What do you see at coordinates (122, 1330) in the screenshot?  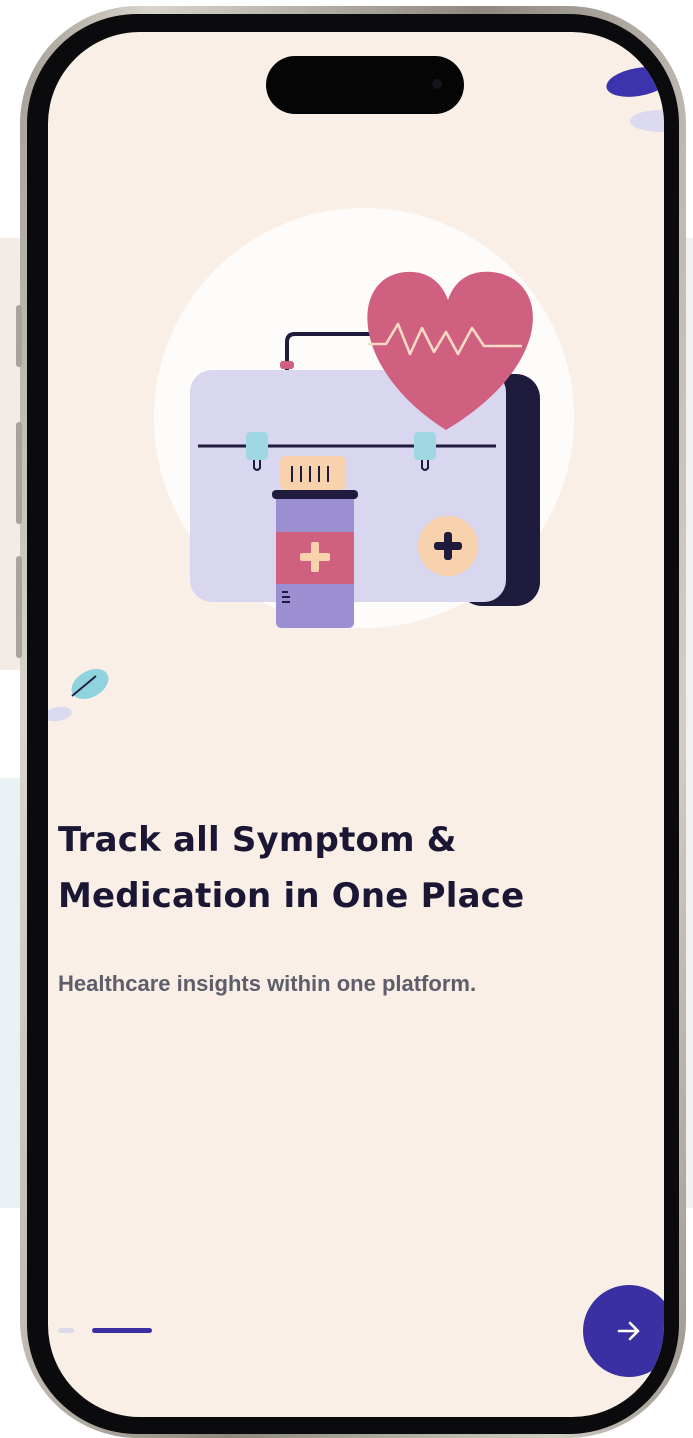 I see `page-indicator-active` at bounding box center [122, 1330].